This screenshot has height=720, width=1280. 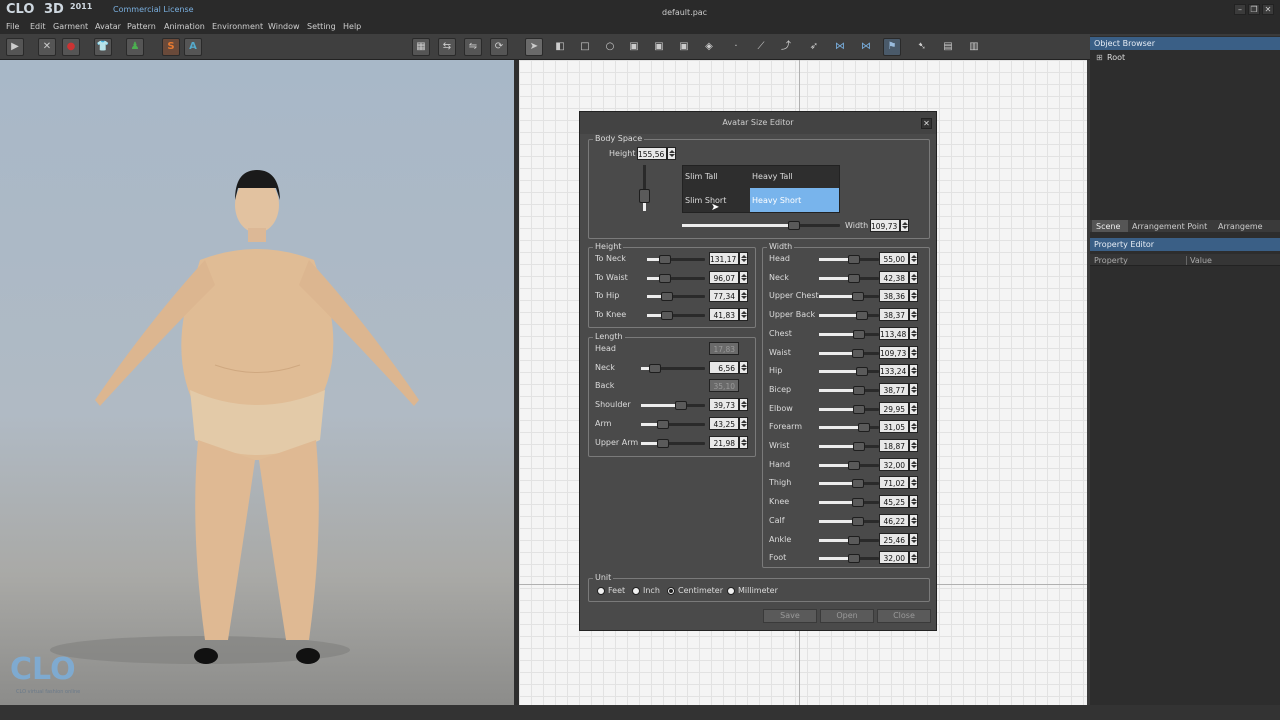 I want to click on width-knee-spinner, so click(x=913, y=502).